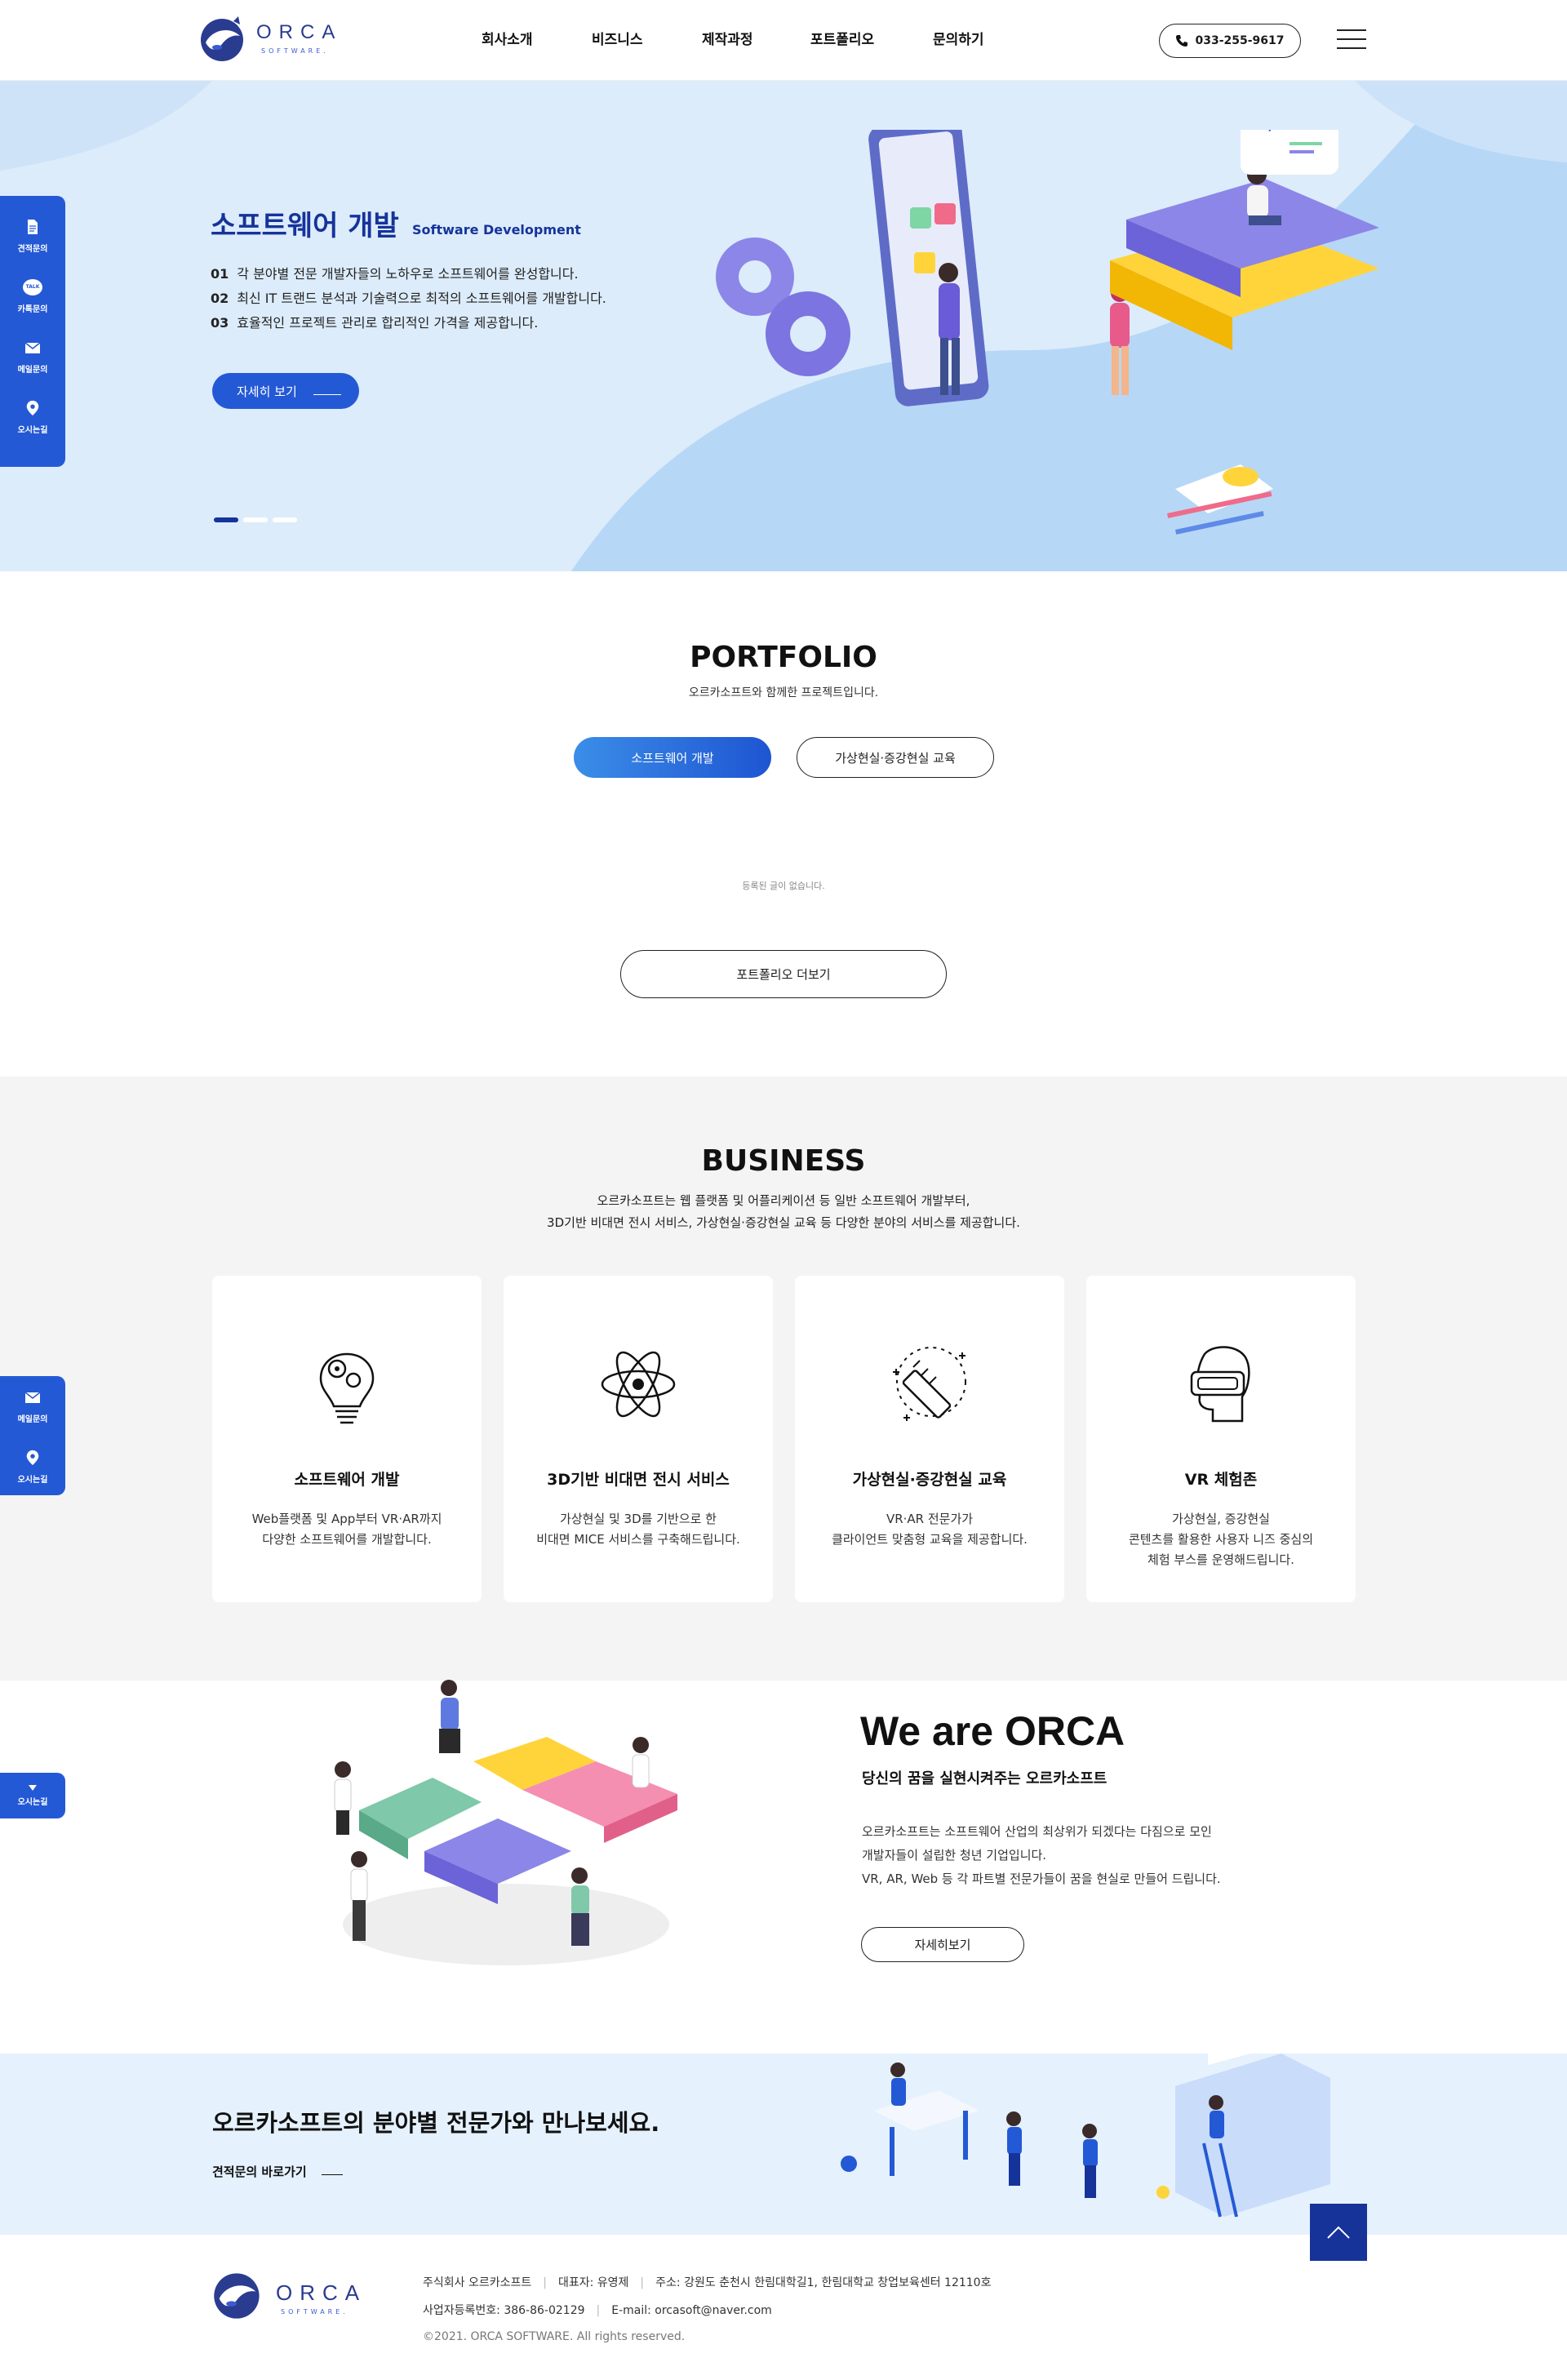 This screenshot has height=2380, width=1567. Describe the element at coordinates (783, 693) in the screenshot. I see `portfolio-subtitle: 오르카소프트와 함께한 프로젝트입니다.` at that location.